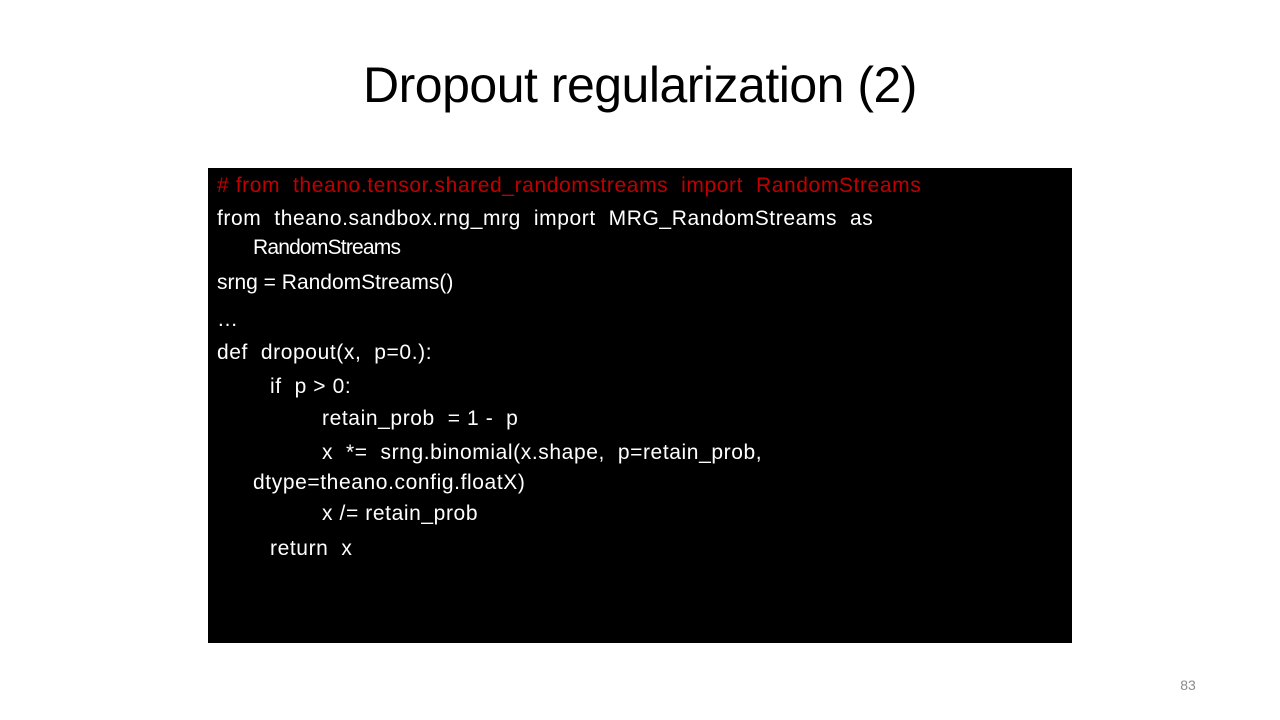  Describe the element at coordinates (420, 418) in the screenshot. I see `code-line-retain: retain_prob = 1 - p` at that location.